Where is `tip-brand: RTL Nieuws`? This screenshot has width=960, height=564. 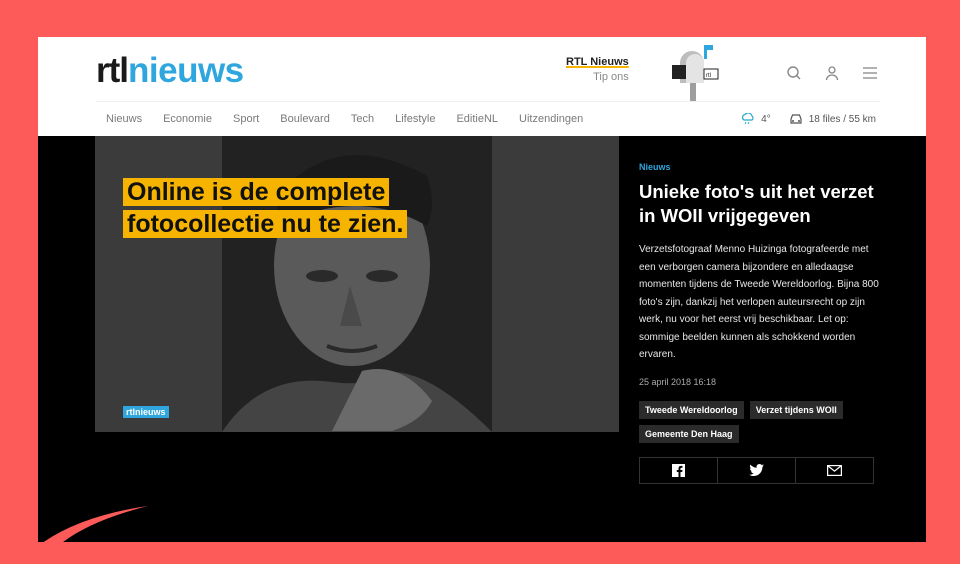 tip-brand: RTL Nieuws is located at coordinates (597, 62).